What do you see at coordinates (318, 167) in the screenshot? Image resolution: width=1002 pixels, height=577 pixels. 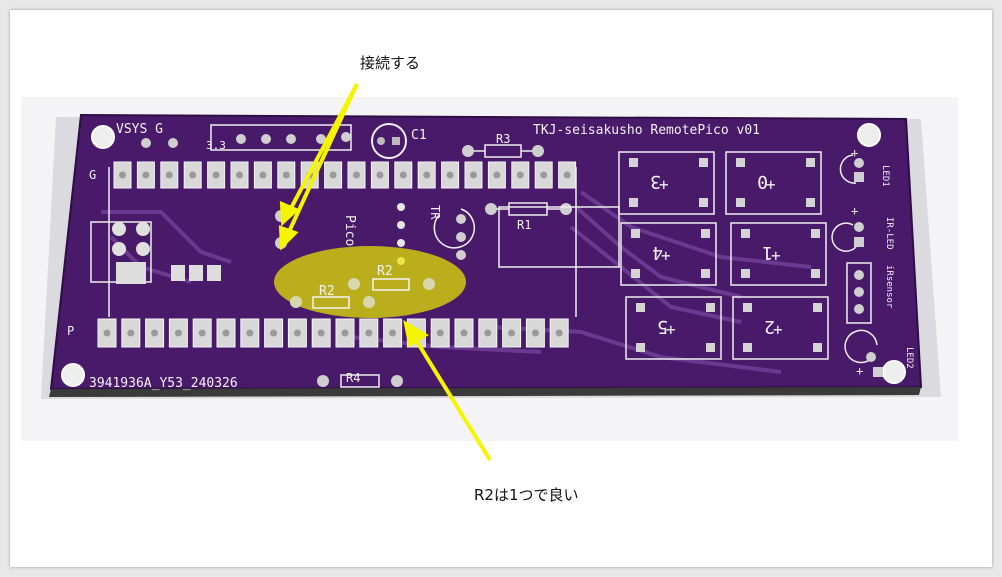 I see `connect-arrows` at bounding box center [318, 167].